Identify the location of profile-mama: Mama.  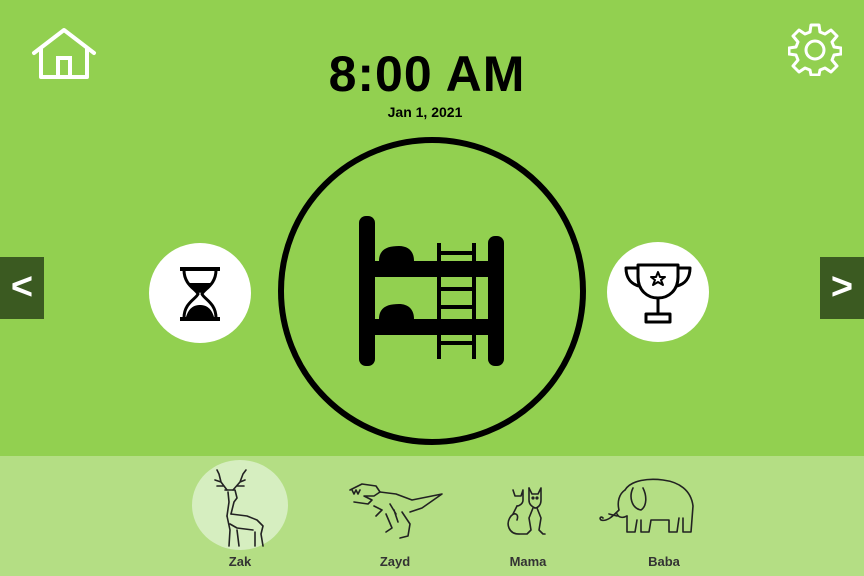
(528, 516).